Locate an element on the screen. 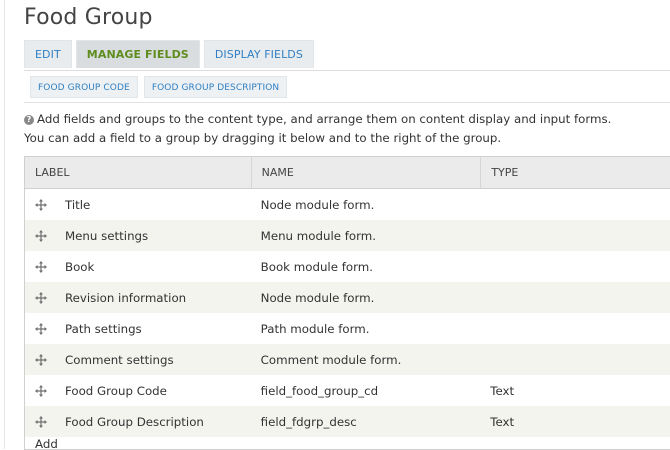 The width and height of the screenshot is (670, 450). row-label: Revision information is located at coordinates (126, 297).